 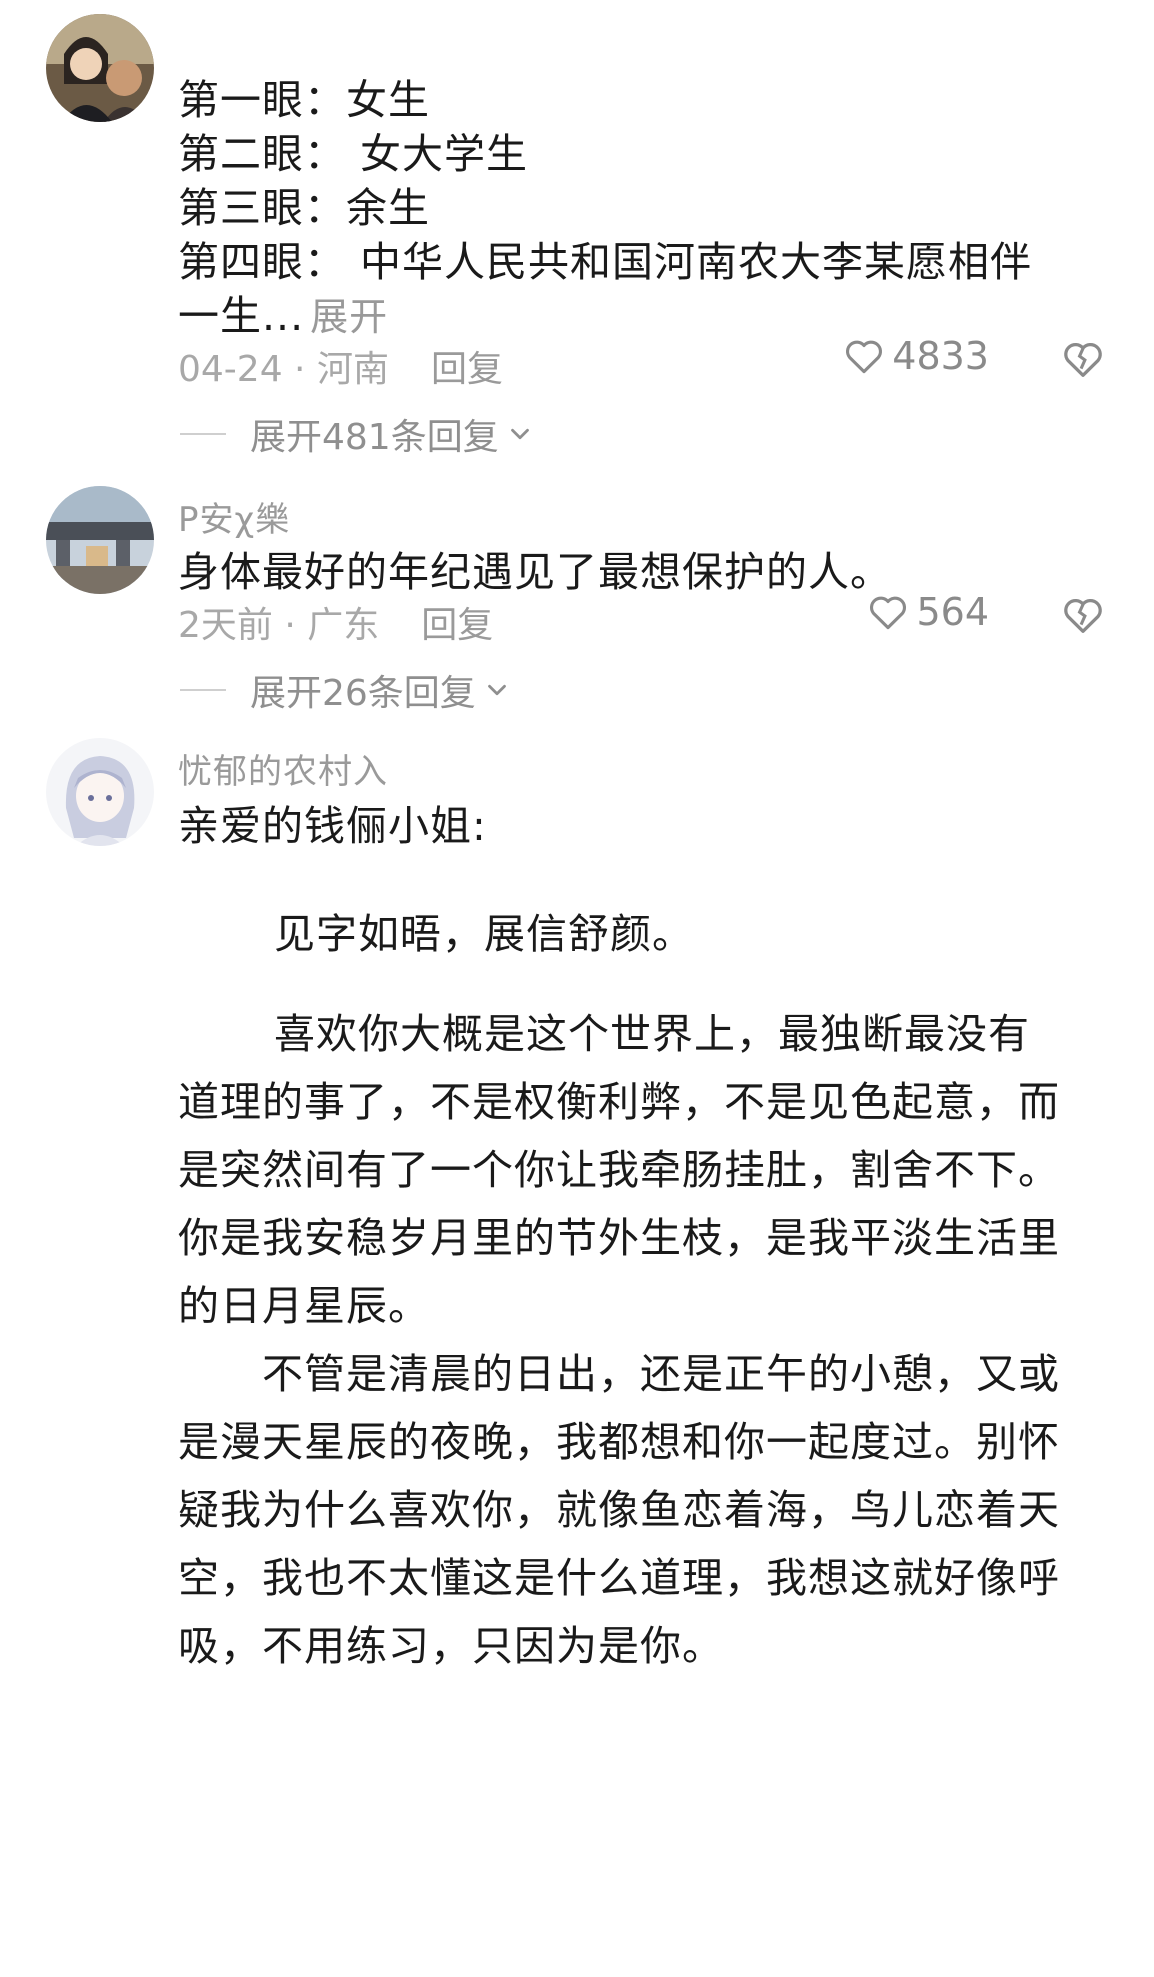 I want to click on letter-line: 道理的事了，不是权衡利弊，不是见色起意，而, so click(x=619, y=1102).